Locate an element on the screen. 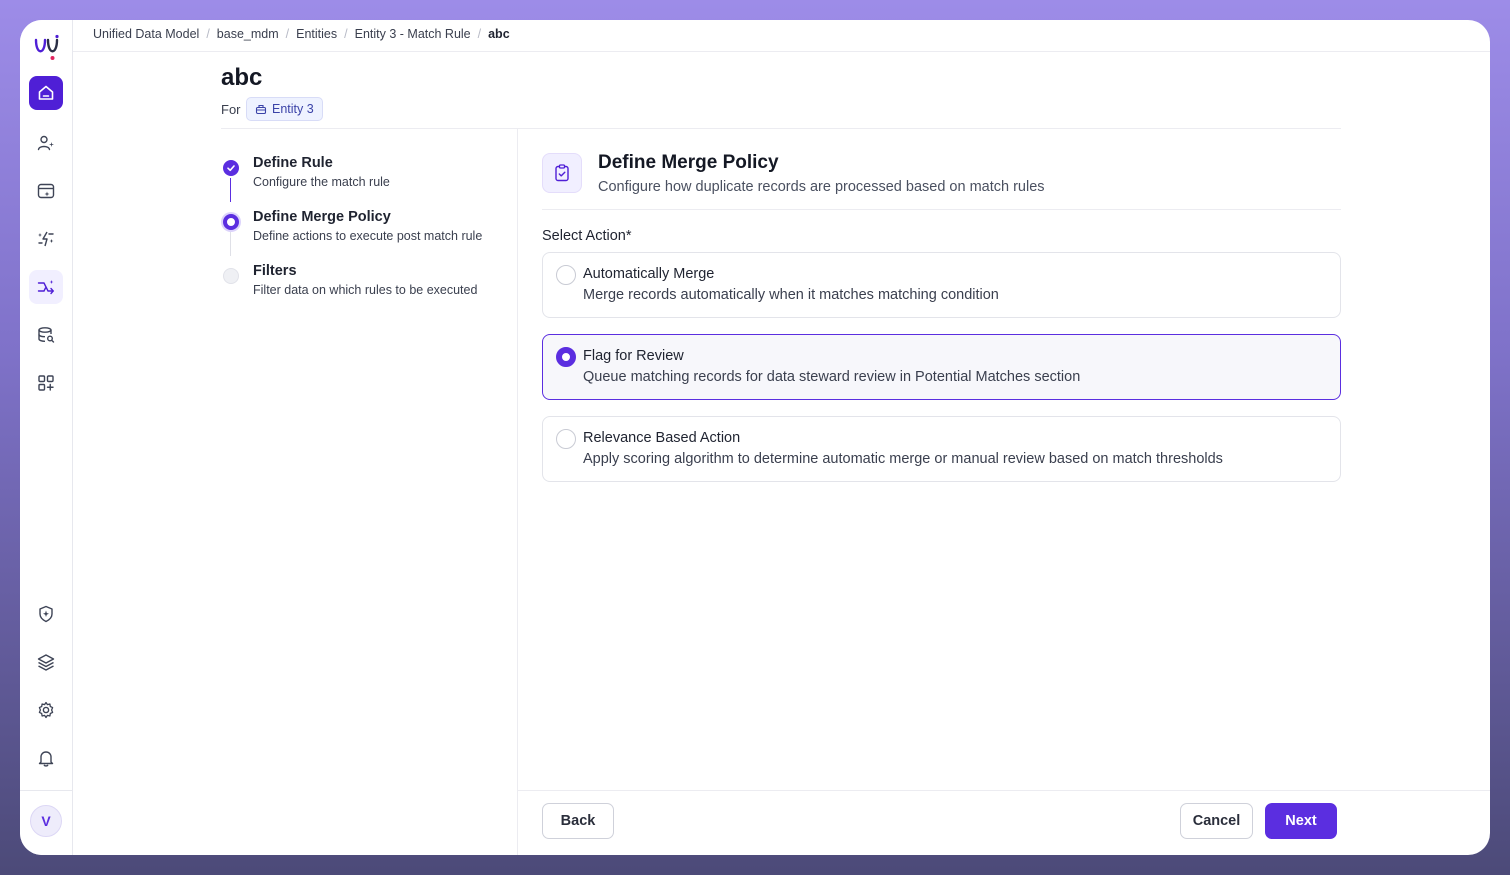 The height and width of the screenshot is (875, 1510). nav-home-button is located at coordinates (46, 93).